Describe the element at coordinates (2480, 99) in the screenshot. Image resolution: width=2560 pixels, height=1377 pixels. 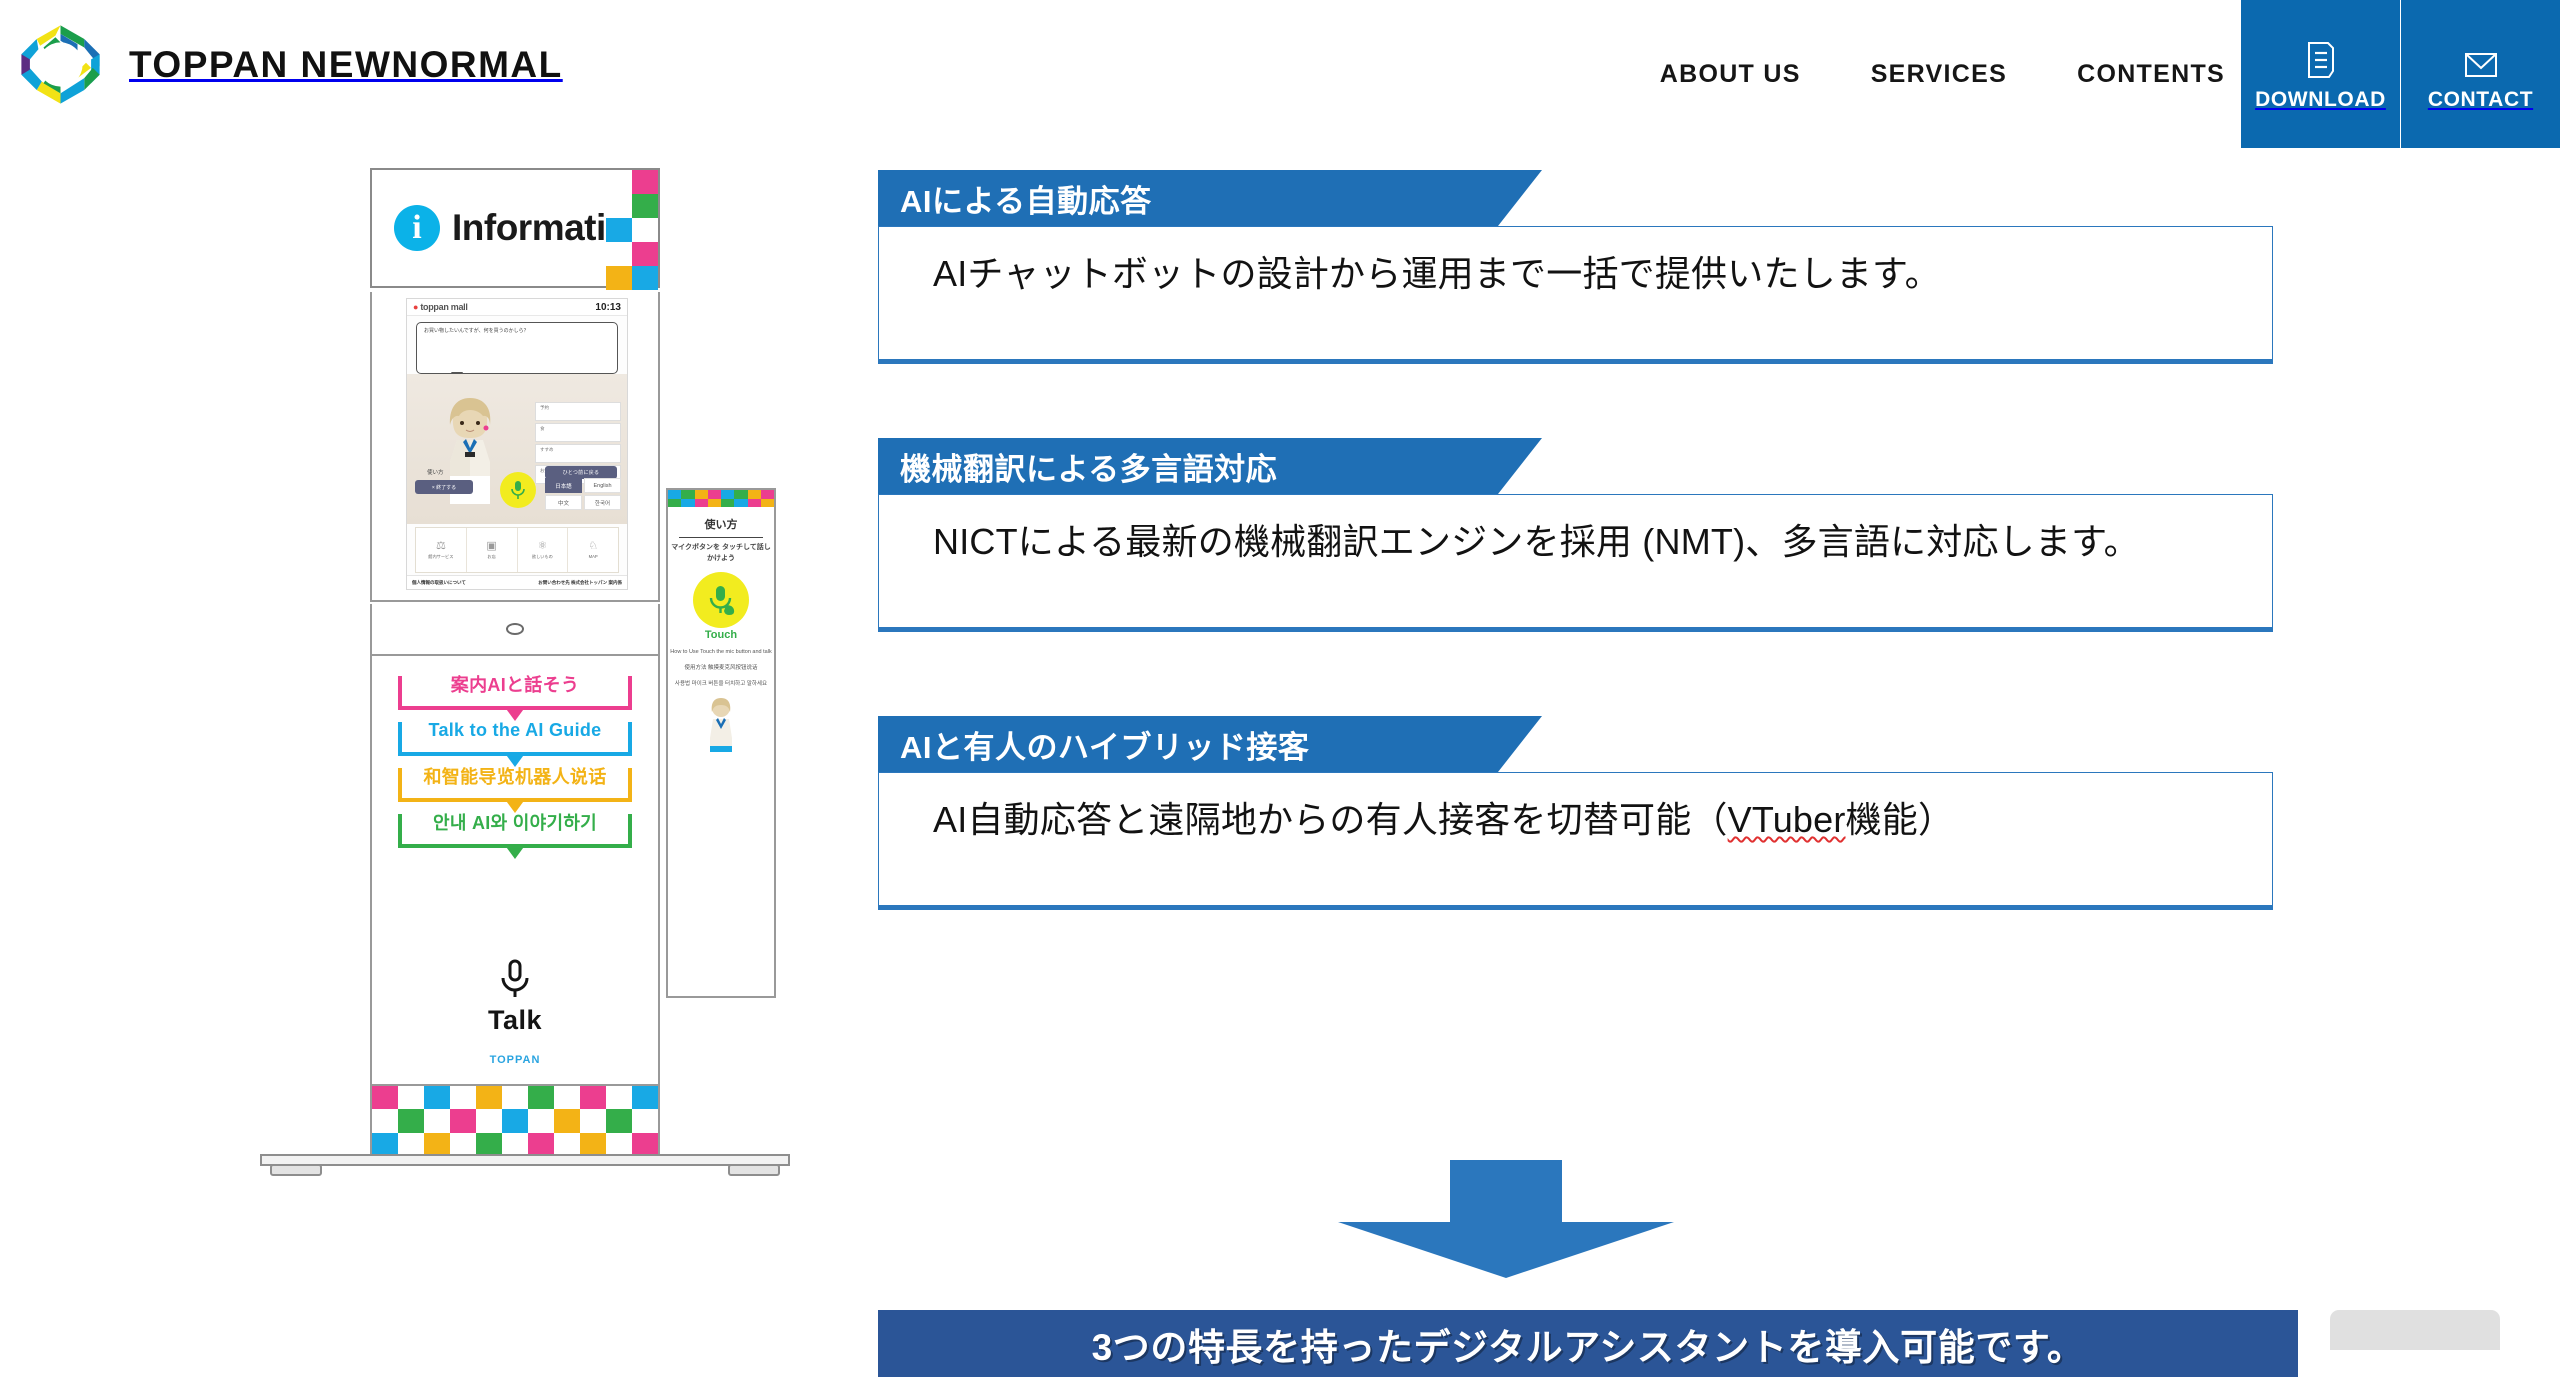
I see `contact-button-label: CONTACT` at that location.